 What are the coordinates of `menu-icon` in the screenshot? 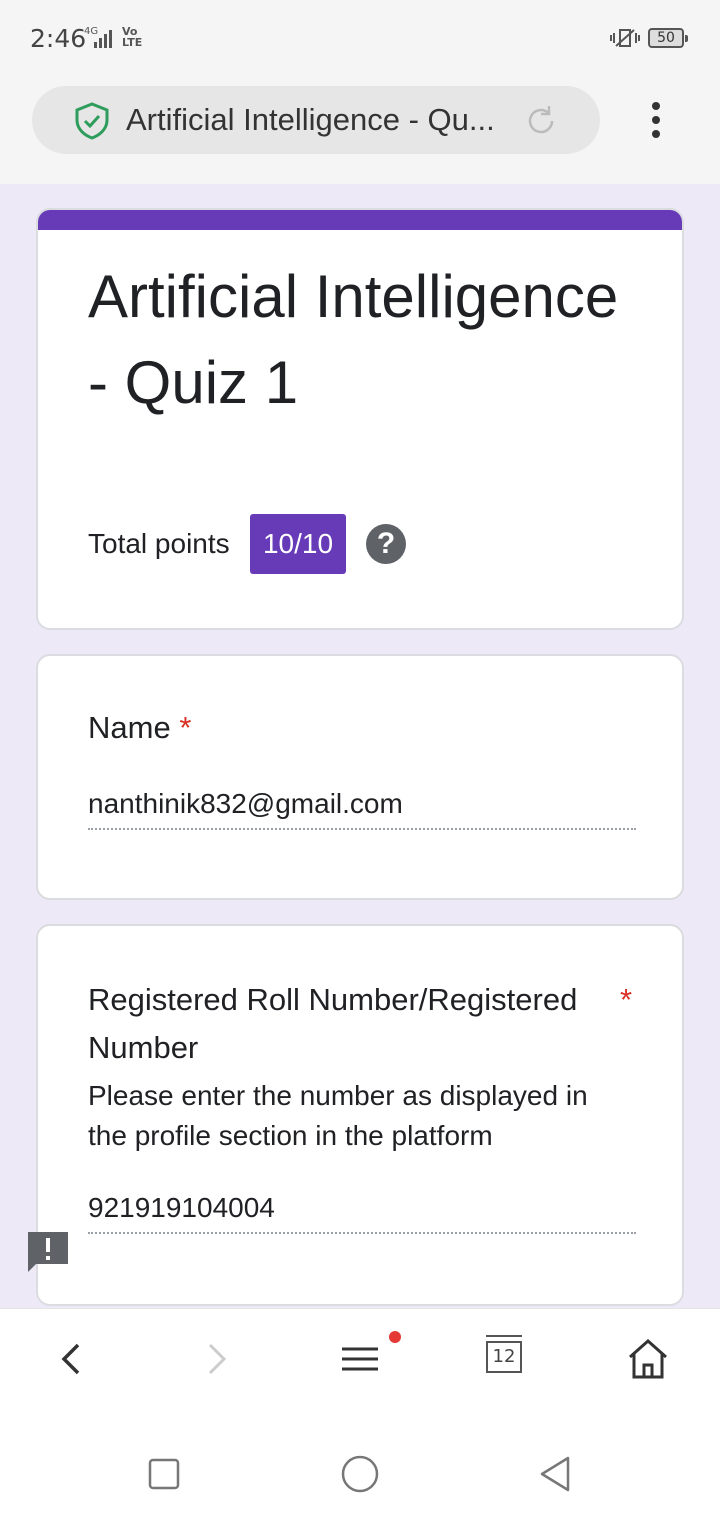 It's located at (360, 1359).